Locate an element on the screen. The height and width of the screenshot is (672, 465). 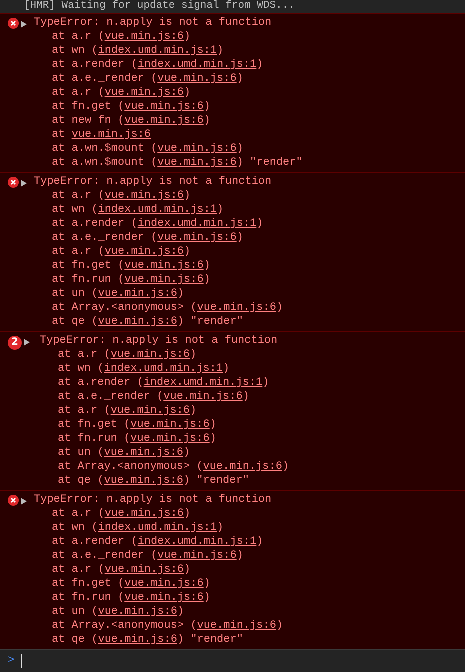
repeat-count: 2 is located at coordinates (15, 343).